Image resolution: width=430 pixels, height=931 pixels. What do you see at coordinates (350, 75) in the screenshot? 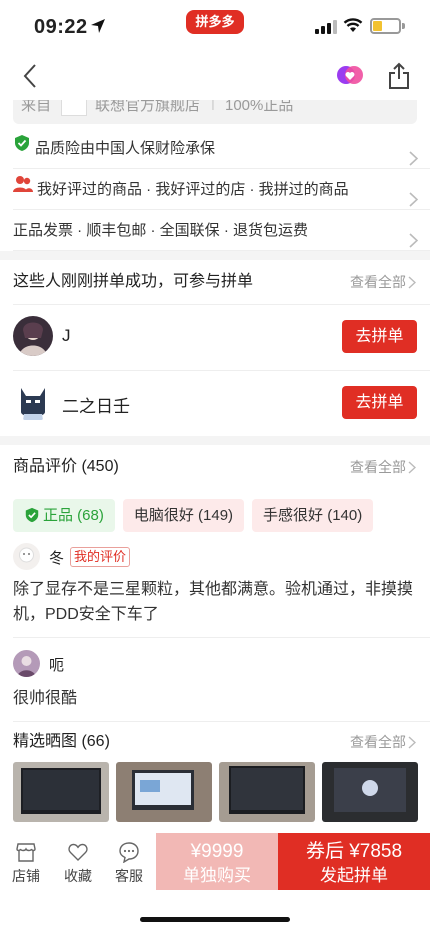
I see `heart-chat-icon` at bounding box center [350, 75].